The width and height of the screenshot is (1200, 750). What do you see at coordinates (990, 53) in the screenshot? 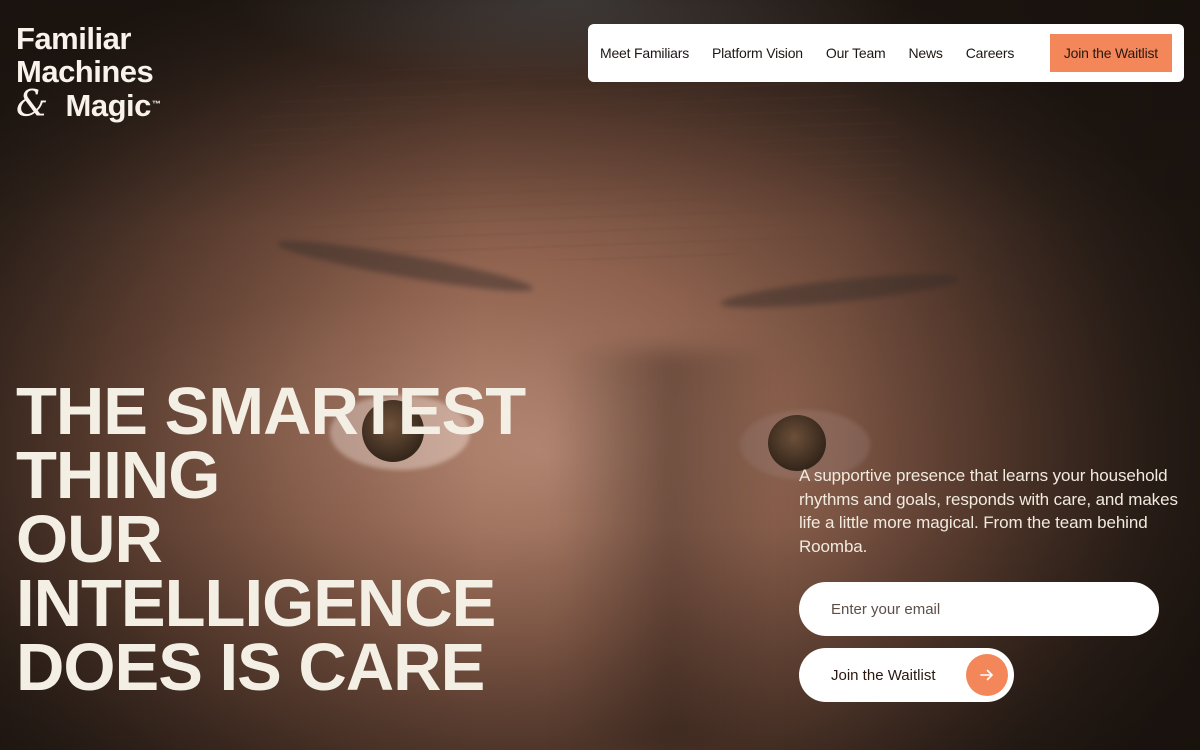
I see `nav-careers: Careers` at bounding box center [990, 53].